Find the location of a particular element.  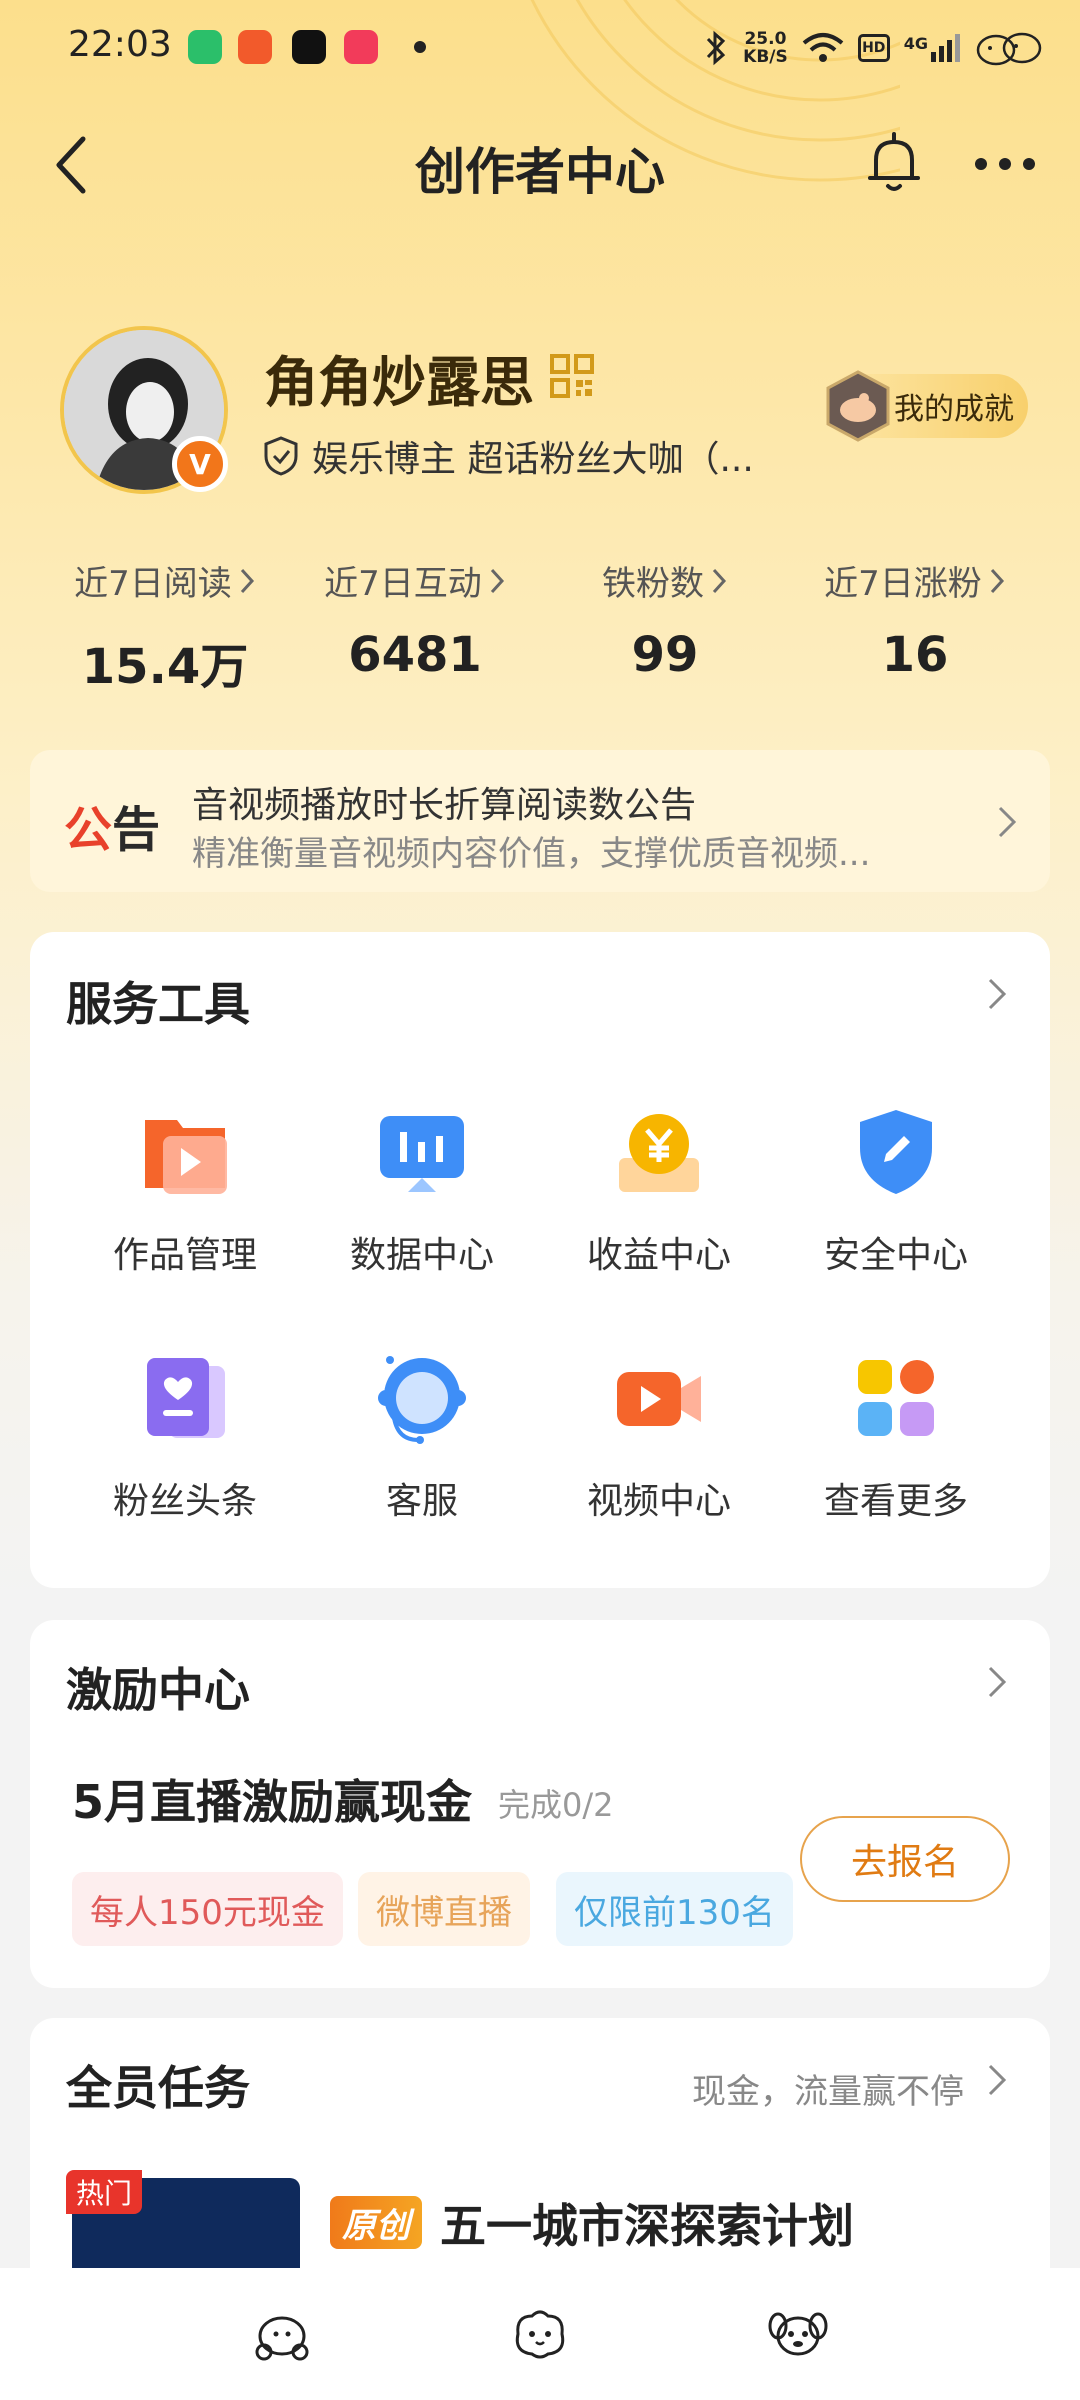

net-speed-unit: KB/S is located at coordinates (765, 57).